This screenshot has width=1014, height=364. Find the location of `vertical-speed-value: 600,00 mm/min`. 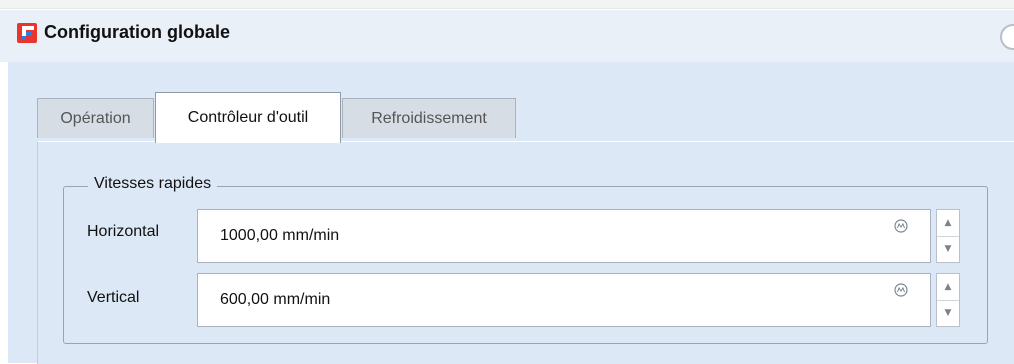

vertical-speed-value: 600,00 mm/min is located at coordinates (275, 299).